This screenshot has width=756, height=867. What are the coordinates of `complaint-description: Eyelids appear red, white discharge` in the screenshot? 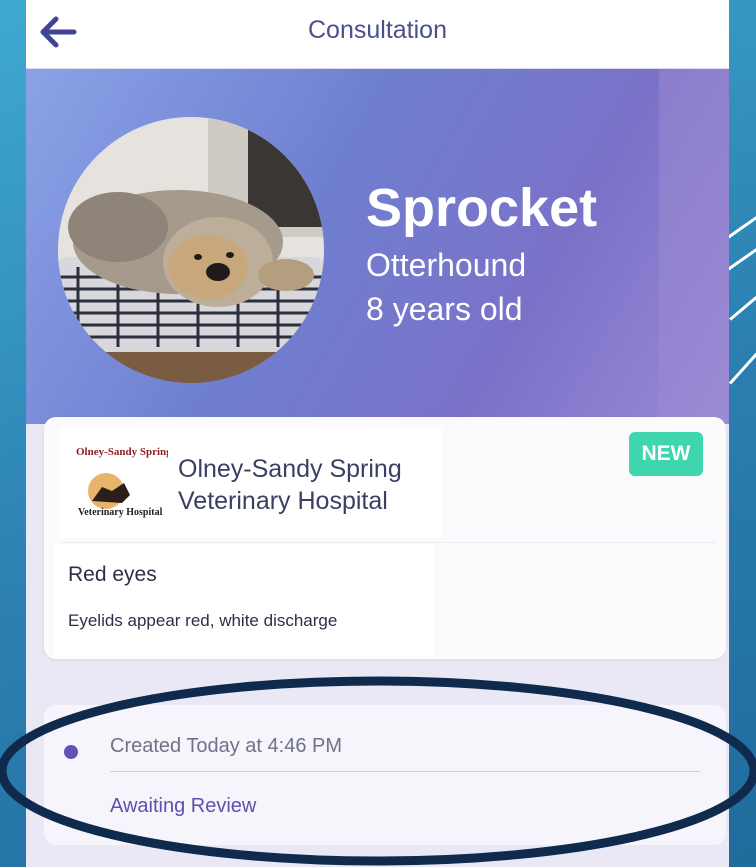 It's located at (203, 620).